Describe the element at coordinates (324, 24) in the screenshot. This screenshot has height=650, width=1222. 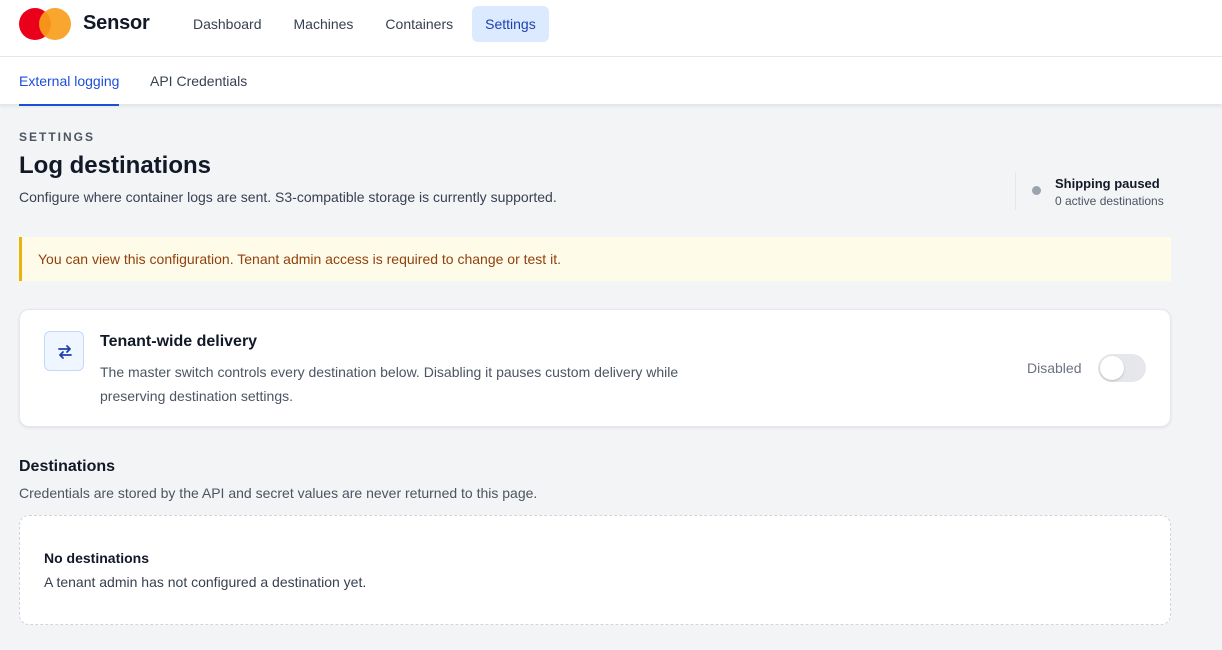
I see `nav-item-machines: Machines` at that location.